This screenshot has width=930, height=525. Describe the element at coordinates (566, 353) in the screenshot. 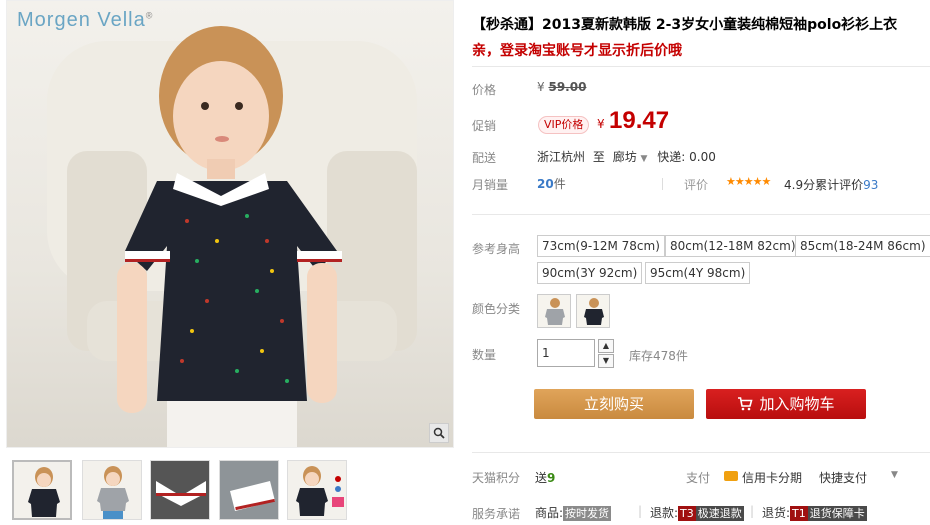

I see `quantity-input` at that location.